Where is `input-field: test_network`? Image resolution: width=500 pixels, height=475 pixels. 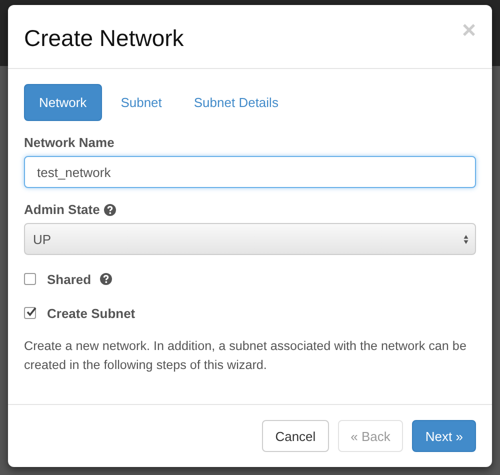
input-field: test_network is located at coordinates (250, 172).